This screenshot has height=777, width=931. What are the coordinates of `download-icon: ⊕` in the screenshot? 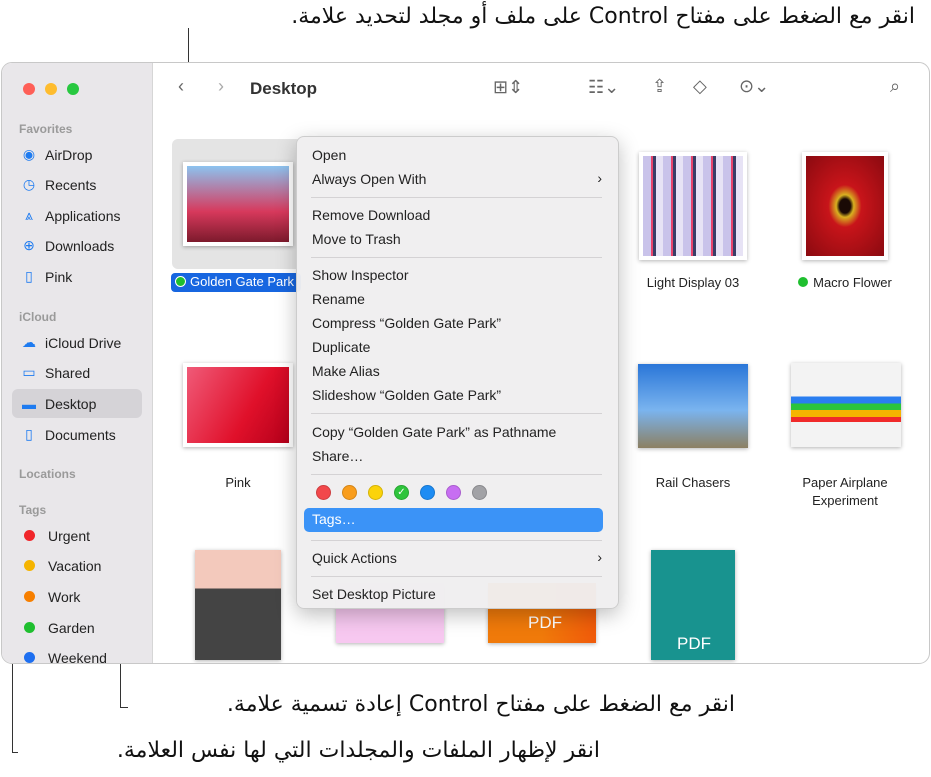 It's located at (29, 245).